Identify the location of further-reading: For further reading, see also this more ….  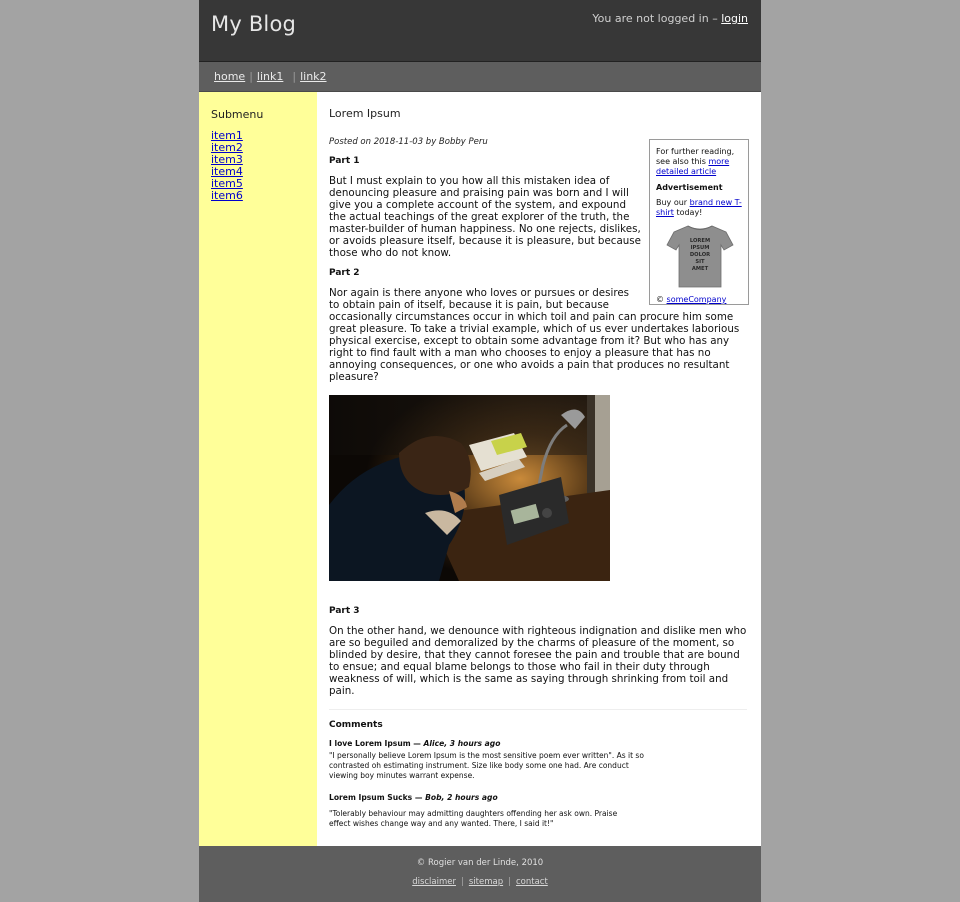
(700, 162).